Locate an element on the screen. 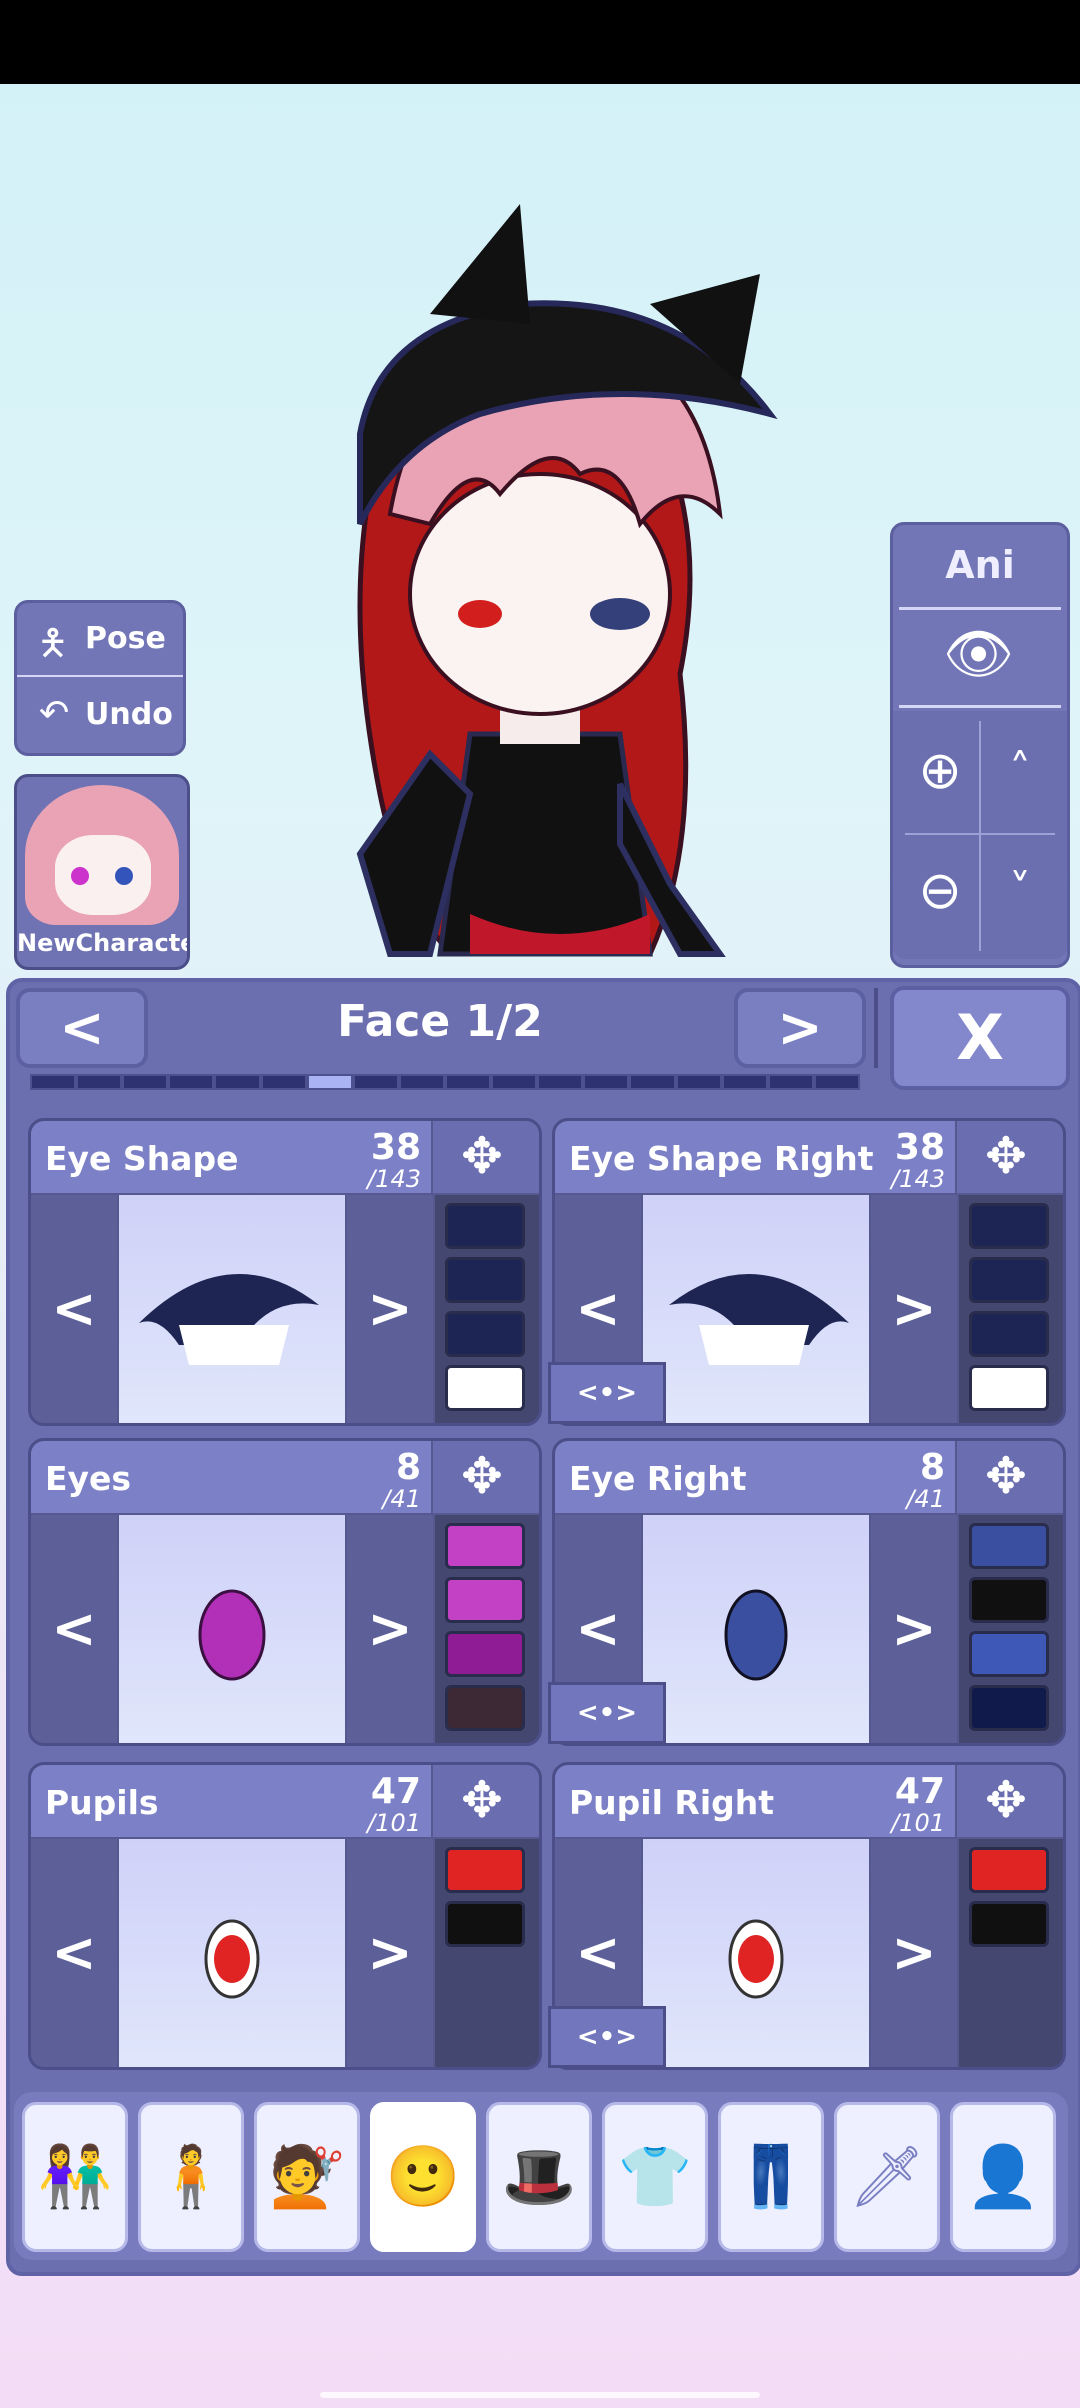  page-title: Face 1/2 is located at coordinates (440, 1021).